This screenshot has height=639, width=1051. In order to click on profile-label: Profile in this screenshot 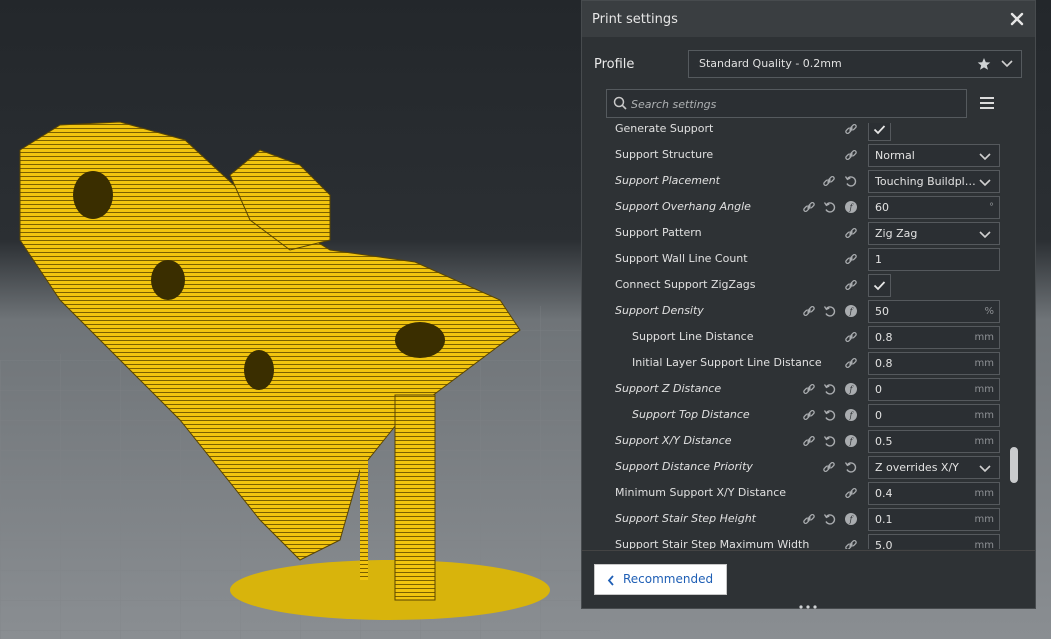, I will do `click(614, 64)`.